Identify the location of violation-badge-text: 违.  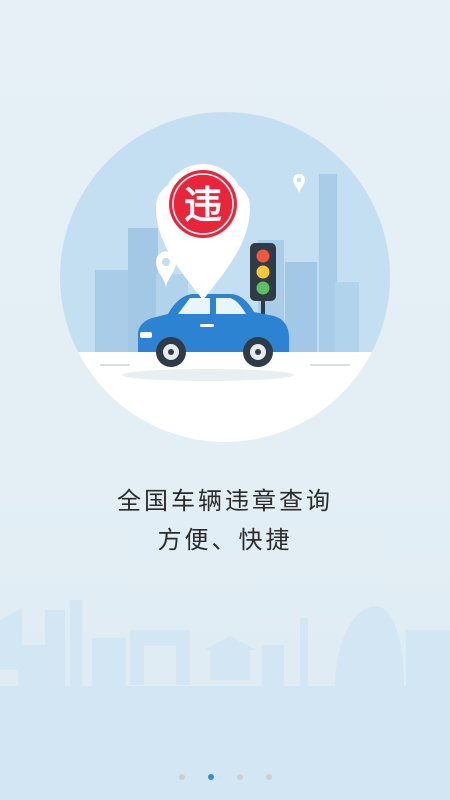
(203, 205).